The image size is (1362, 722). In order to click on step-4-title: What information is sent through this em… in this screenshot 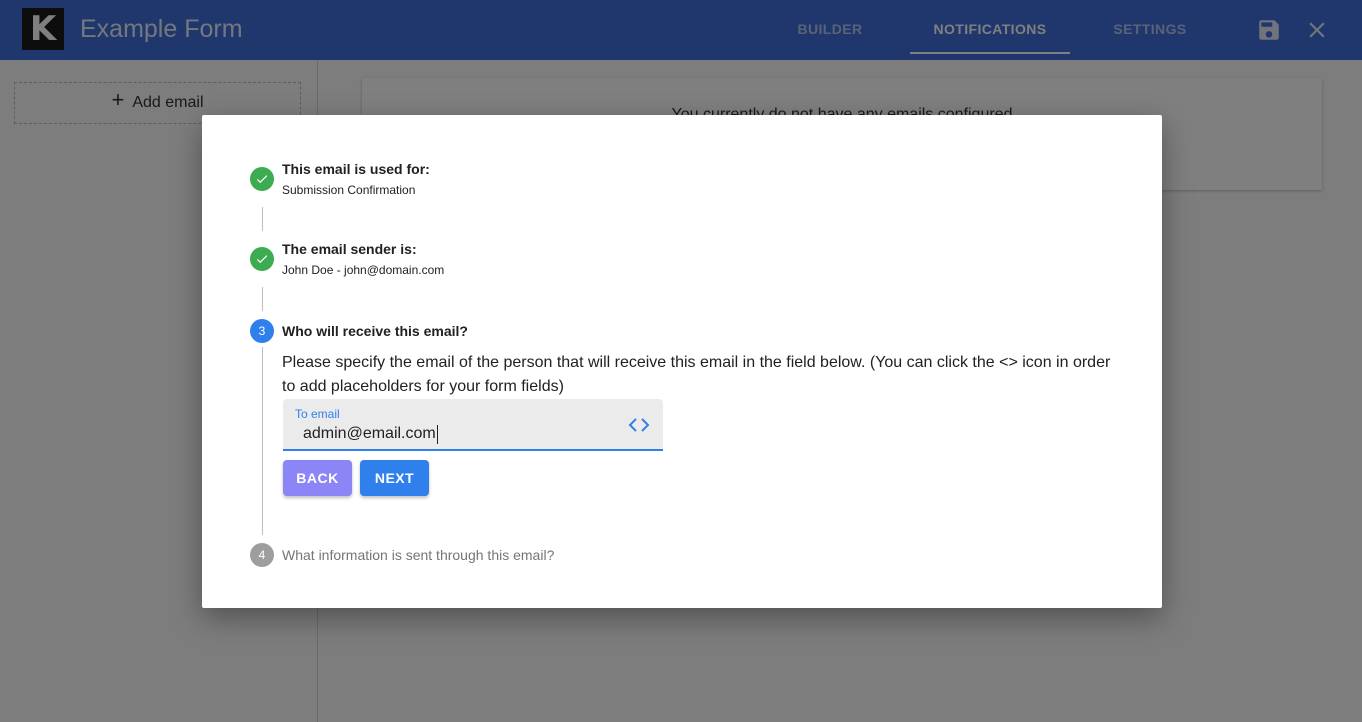, I will do `click(418, 555)`.